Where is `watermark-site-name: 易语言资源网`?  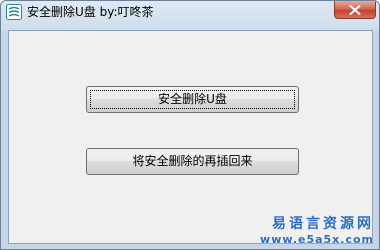
watermark-site-name: 易语言资源网 is located at coordinates (323, 224).